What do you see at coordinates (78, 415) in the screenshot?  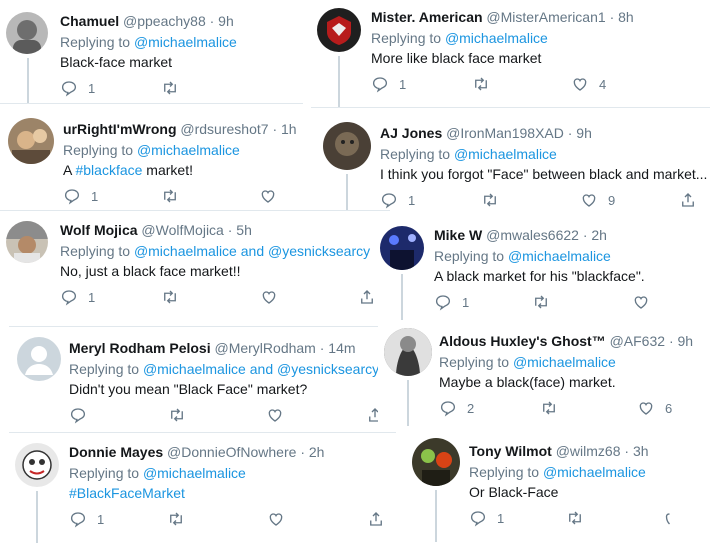 I see `reply-button` at bounding box center [78, 415].